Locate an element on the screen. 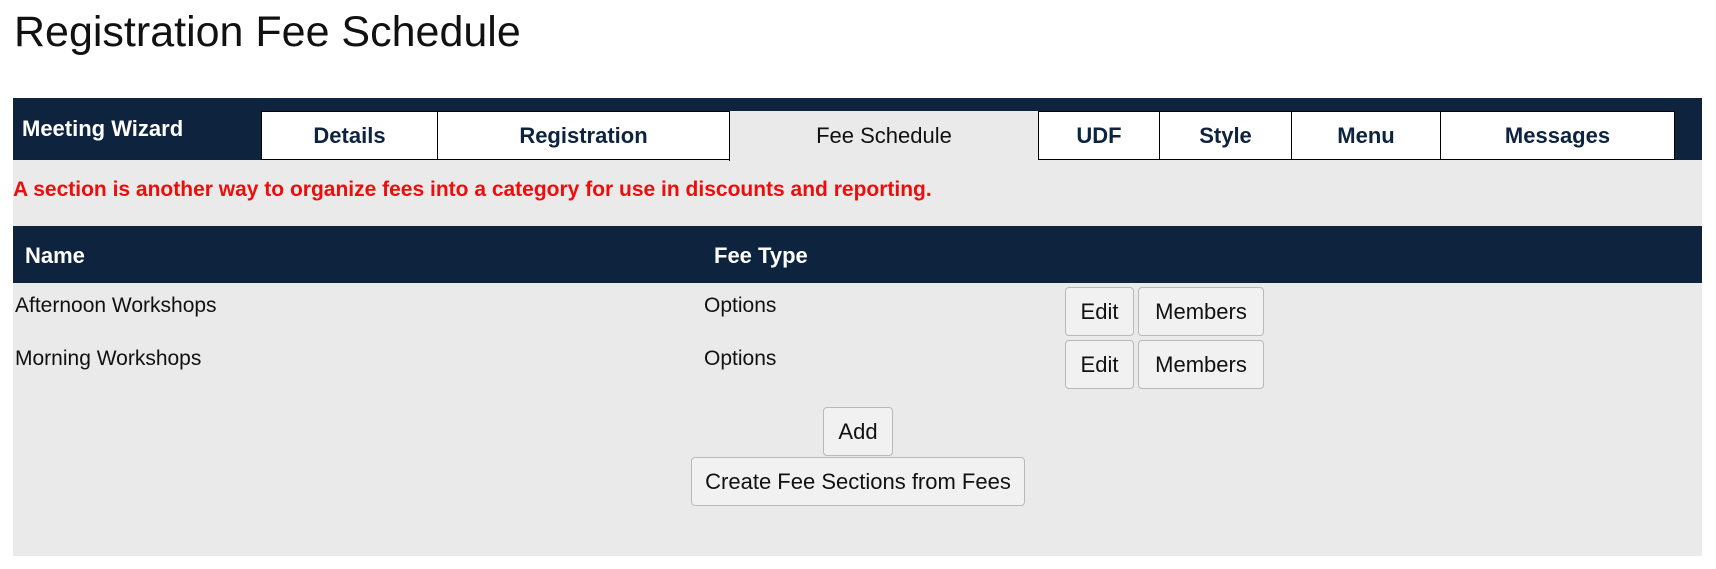 This screenshot has width=1716, height=569. tab-udf: UDF is located at coordinates (1098, 135).